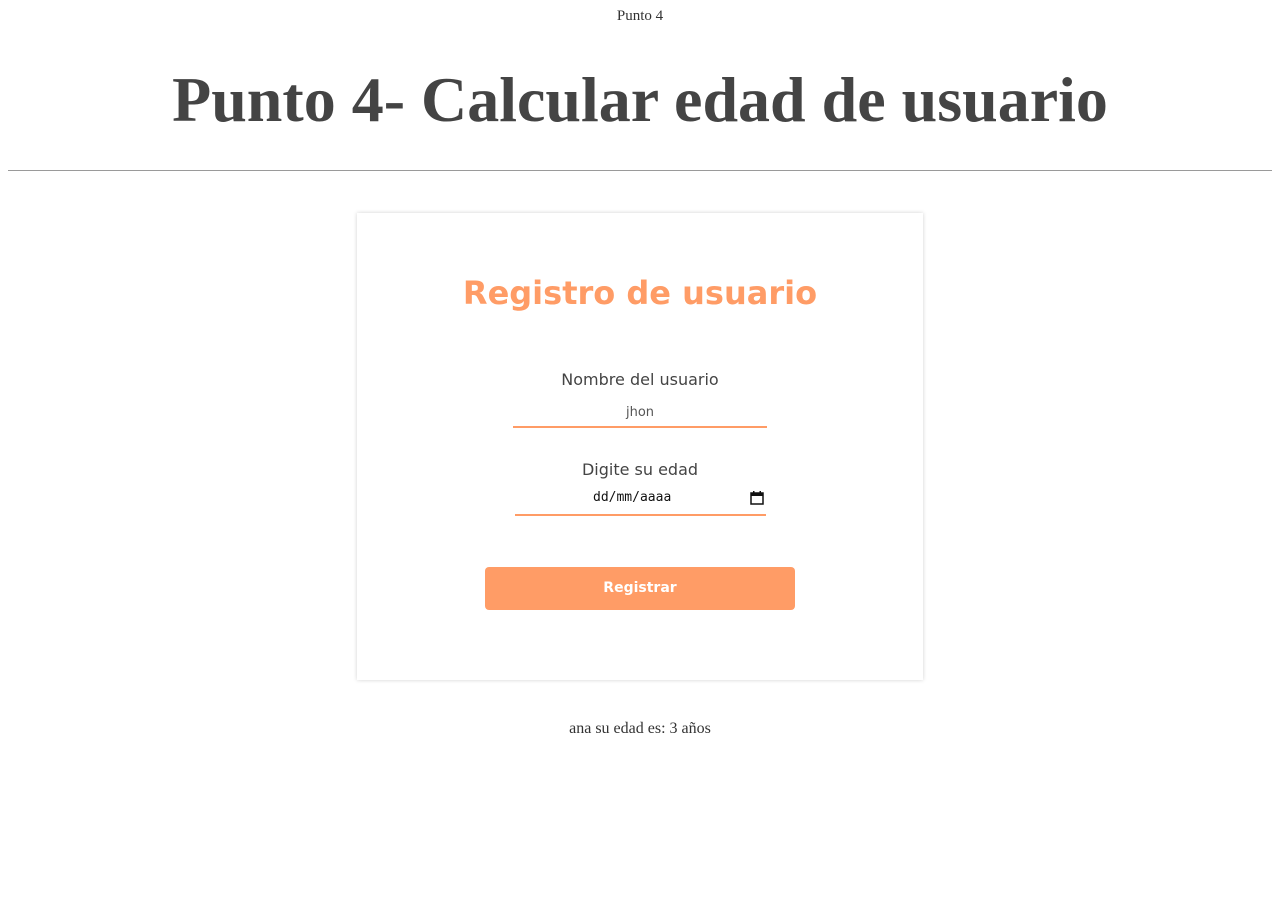 The image size is (1280, 913). What do you see at coordinates (640, 379) in the screenshot?
I see `name-label: Nombre del usuario` at bounding box center [640, 379].